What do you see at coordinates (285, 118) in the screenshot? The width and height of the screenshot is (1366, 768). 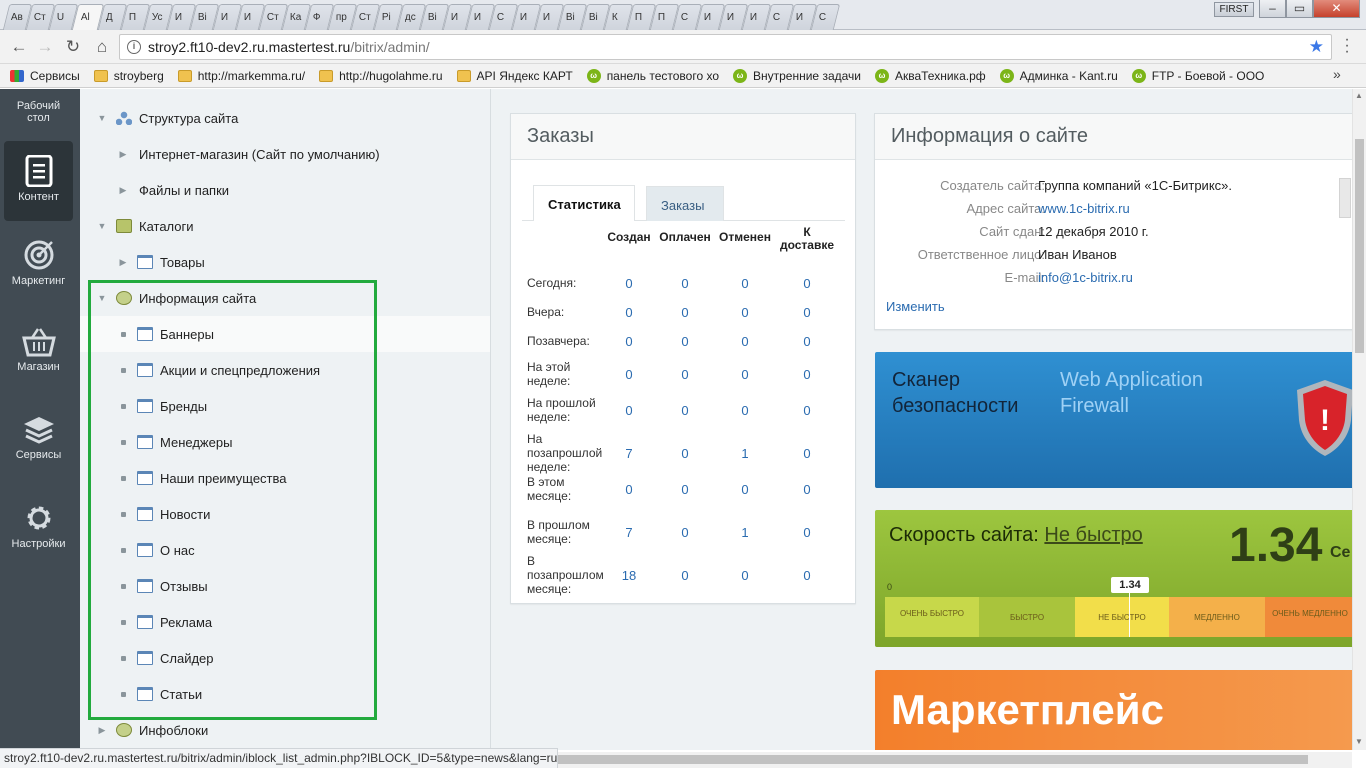 I see `tree-item: ▼ Структура сайта` at bounding box center [285, 118].